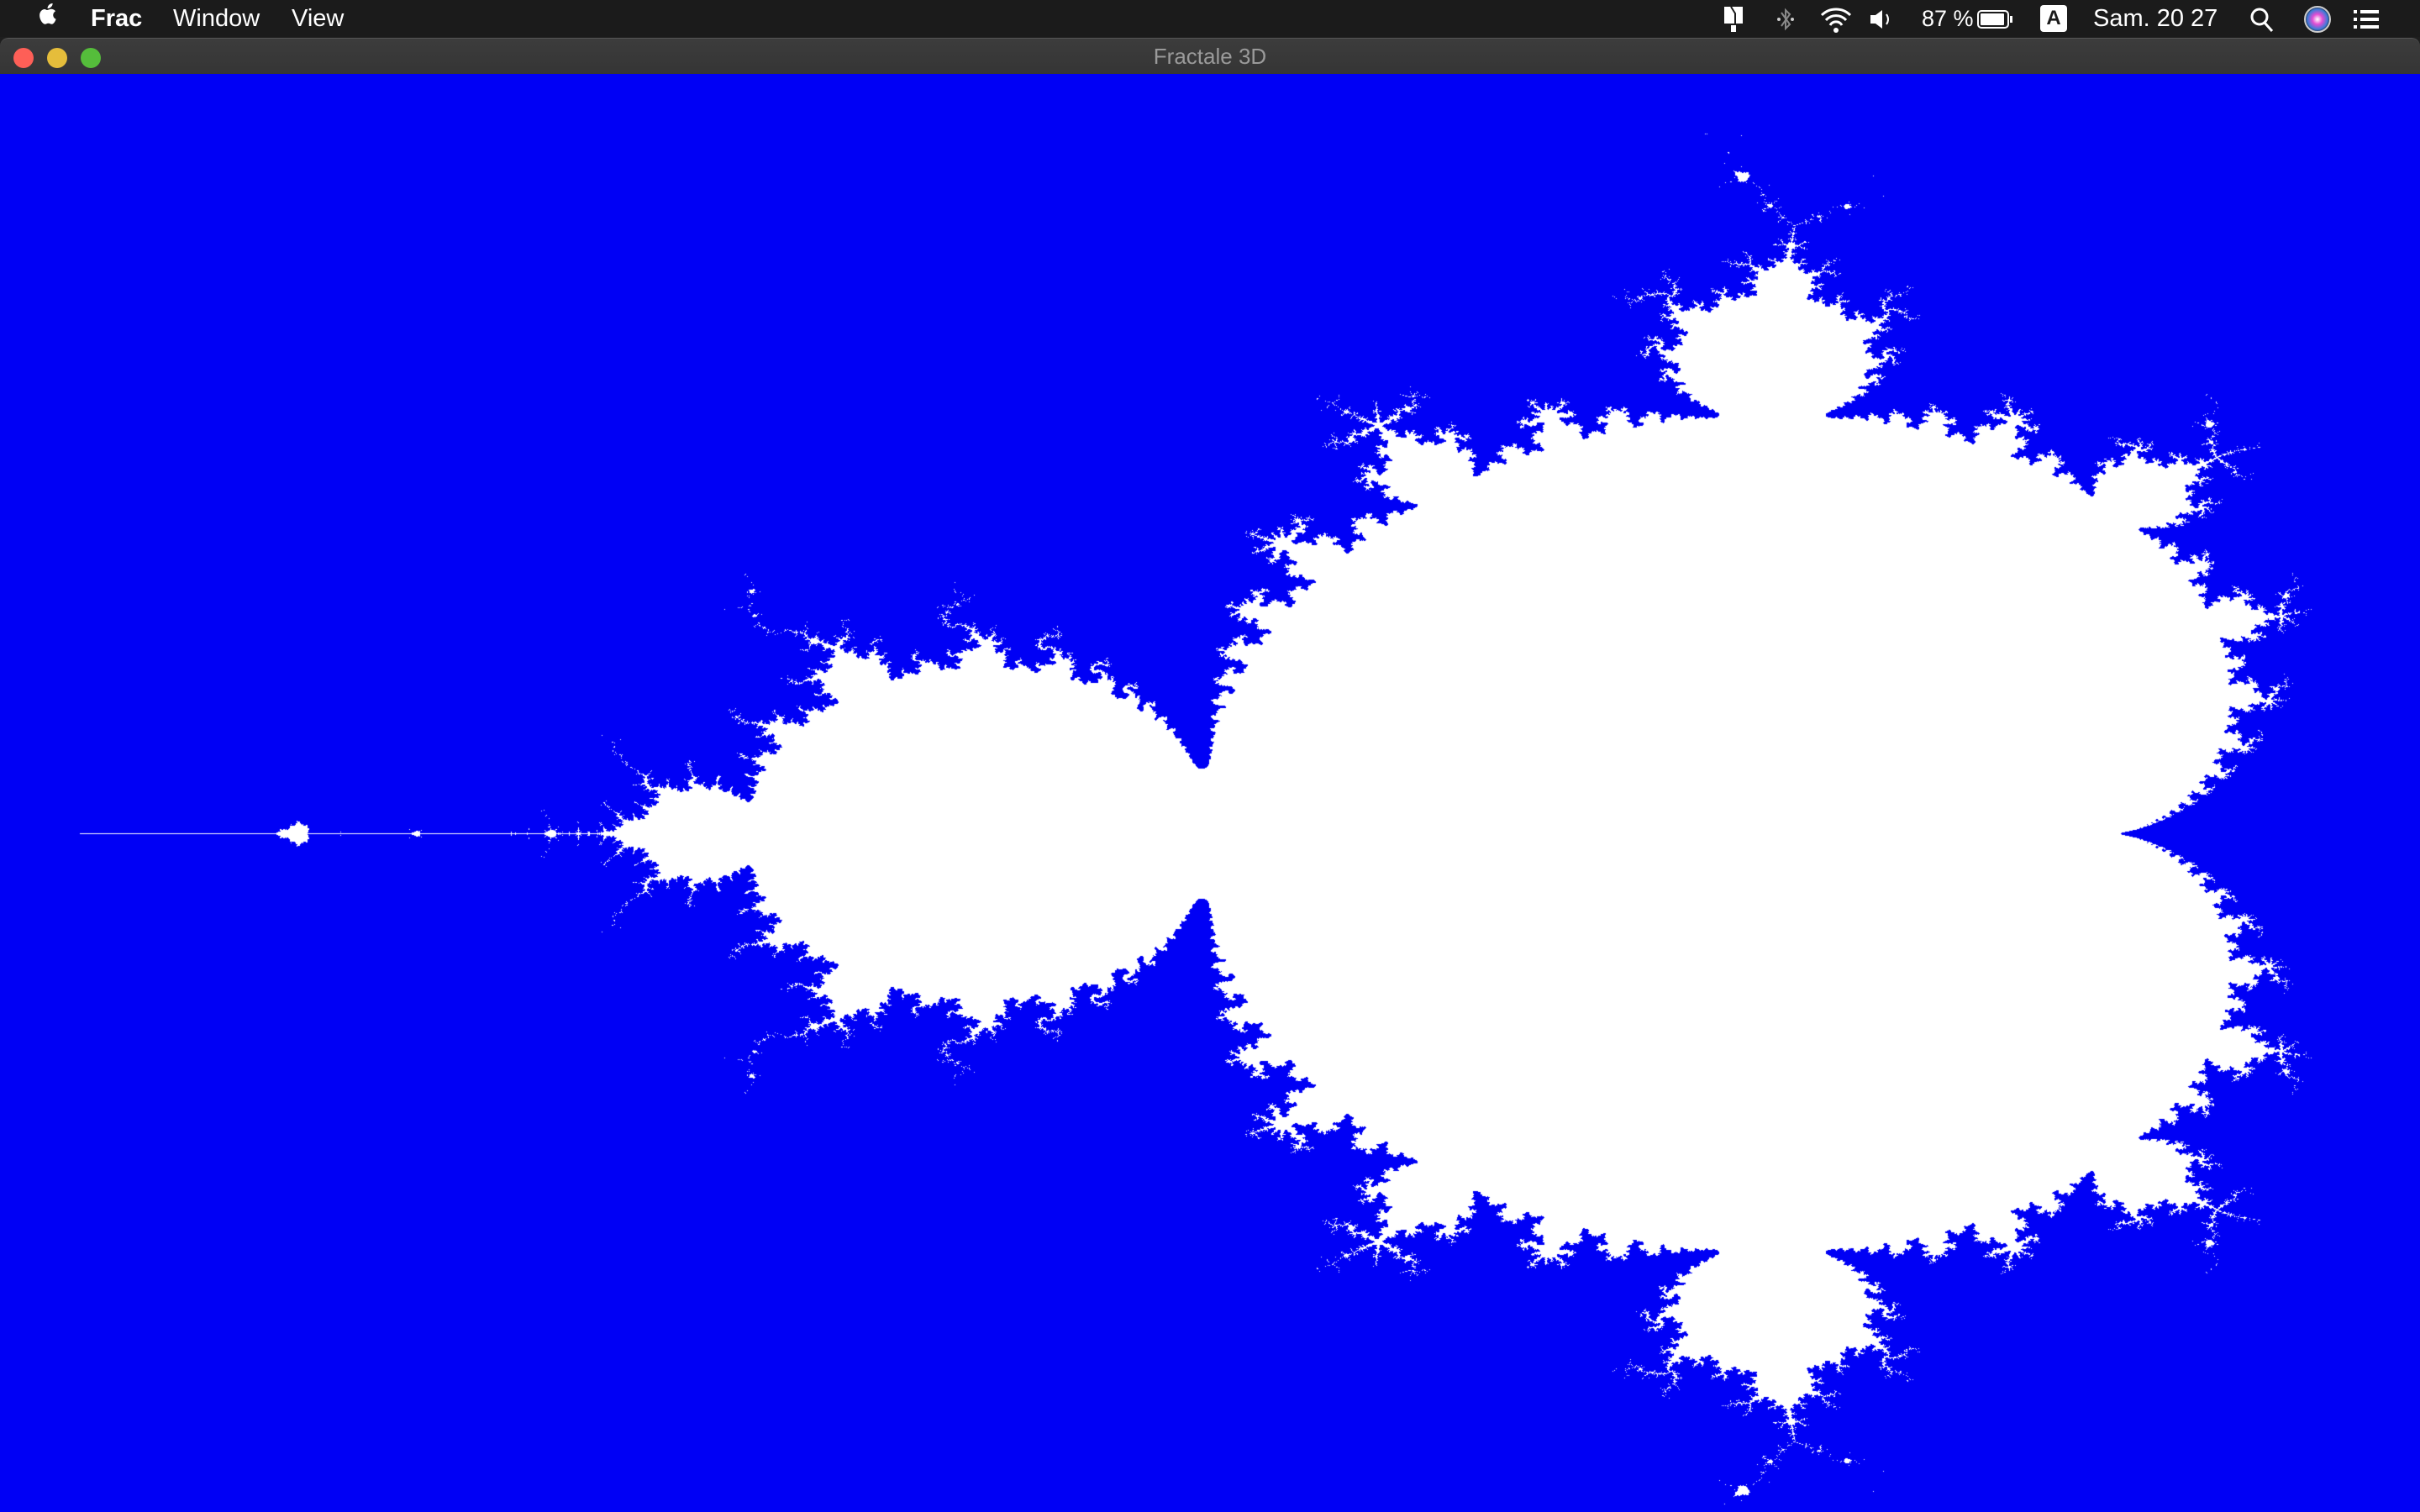 The image size is (2420, 1512). Describe the element at coordinates (47, 18) in the screenshot. I see `apple-menu-icon` at that location.